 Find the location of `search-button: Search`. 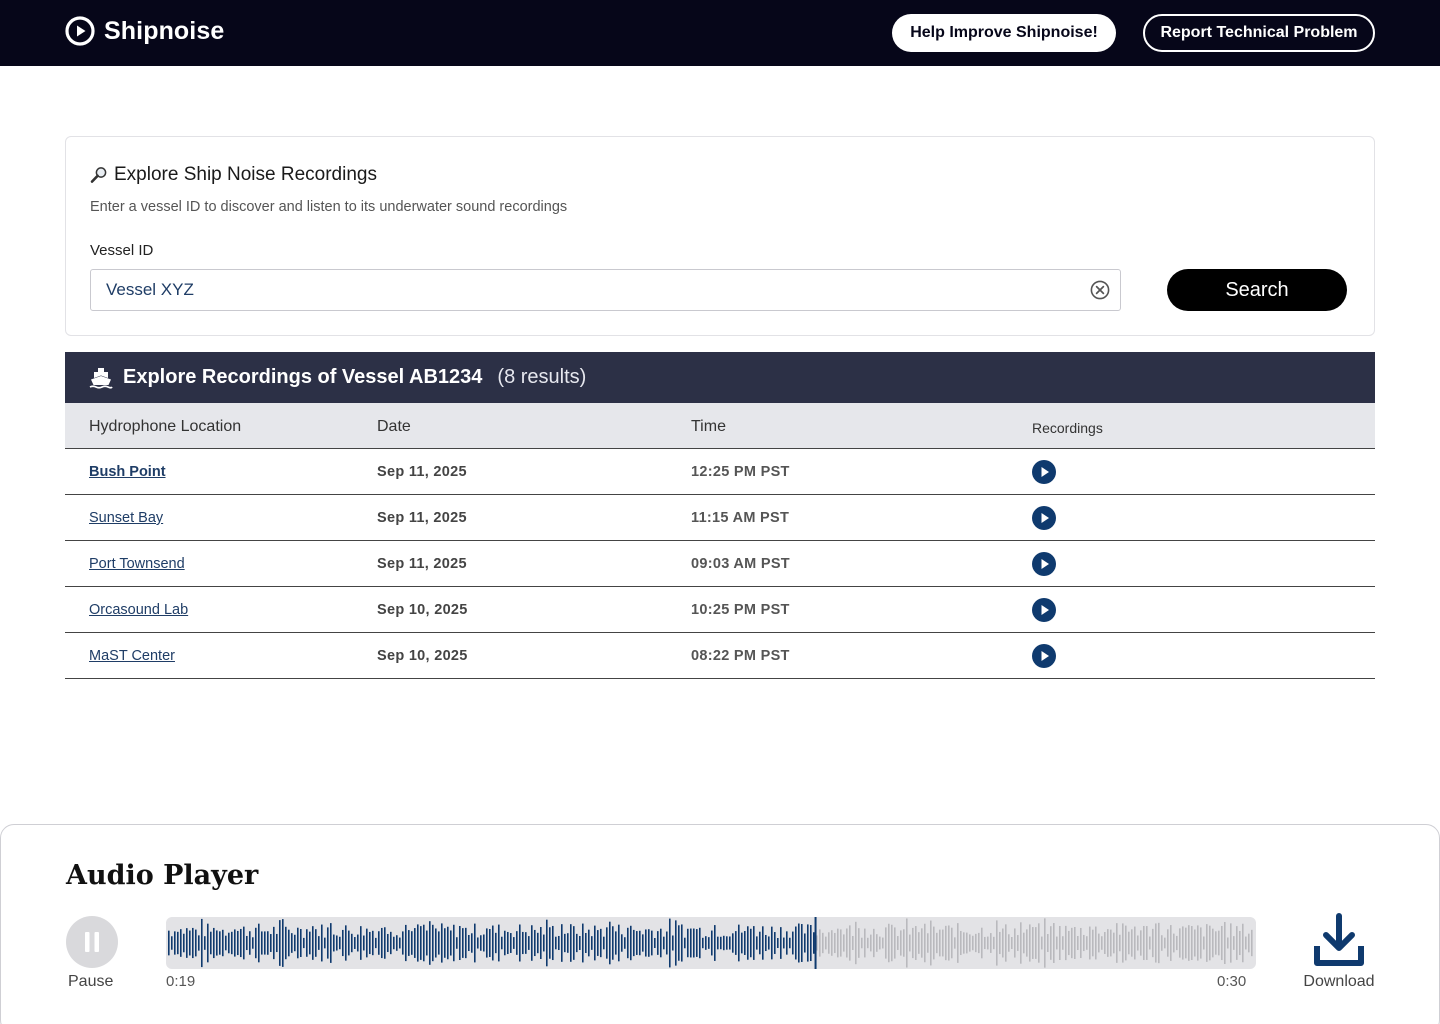

search-button: Search is located at coordinates (1257, 290).